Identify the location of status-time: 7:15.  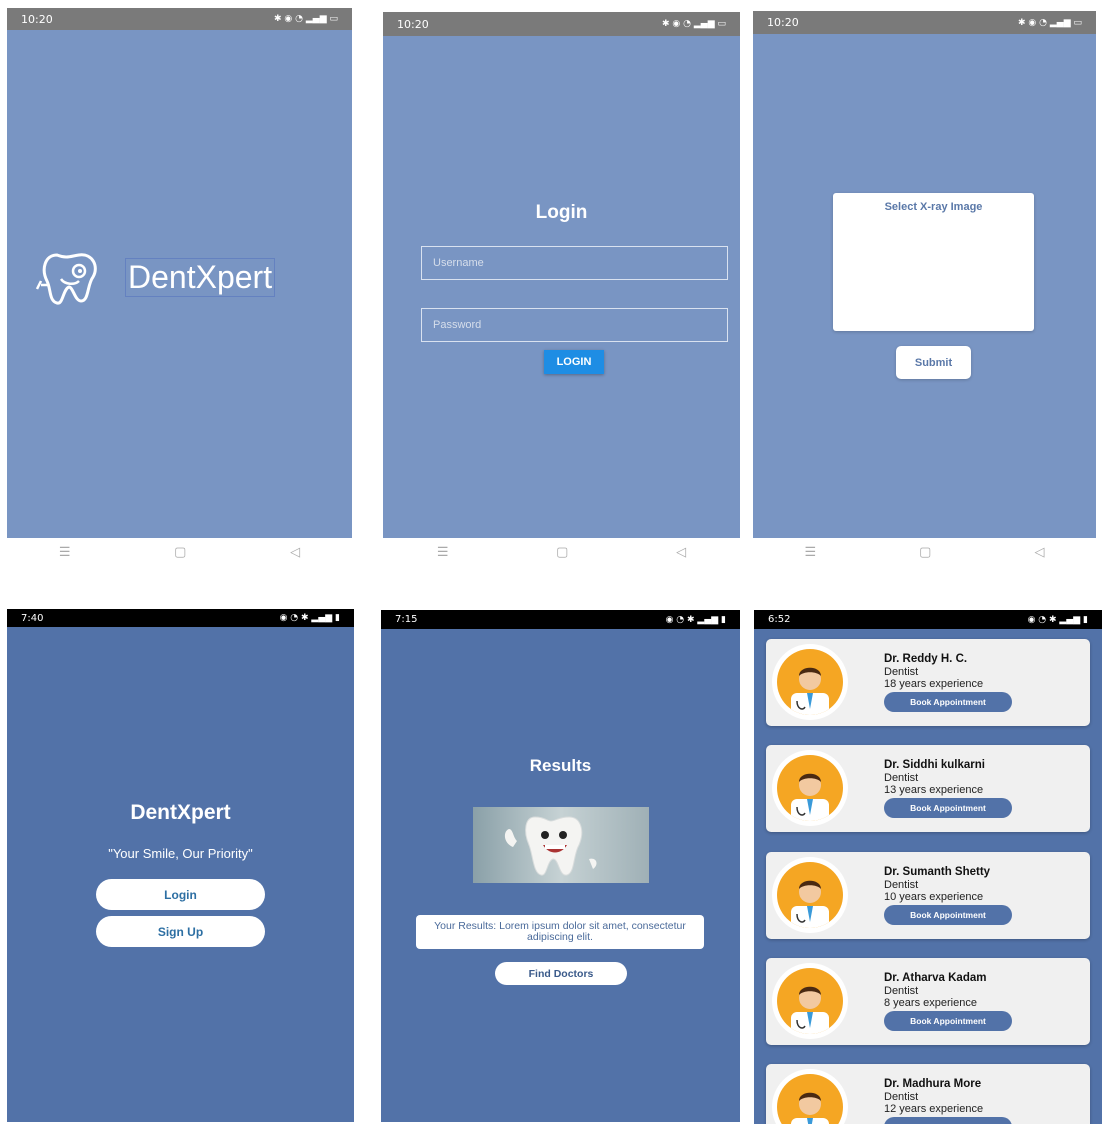
(406, 619).